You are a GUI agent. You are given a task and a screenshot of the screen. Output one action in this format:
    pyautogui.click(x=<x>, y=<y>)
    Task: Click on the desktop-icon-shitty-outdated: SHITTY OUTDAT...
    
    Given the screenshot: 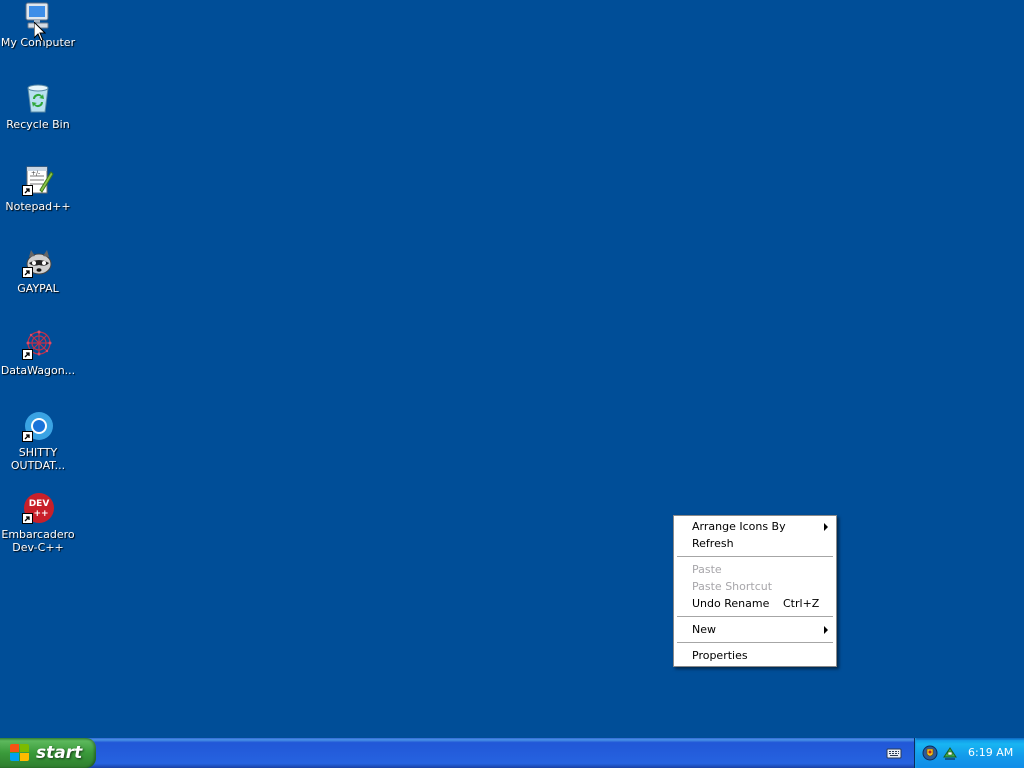 What is the action you would take?
    pyautogui.click(x=38, y=441)
    